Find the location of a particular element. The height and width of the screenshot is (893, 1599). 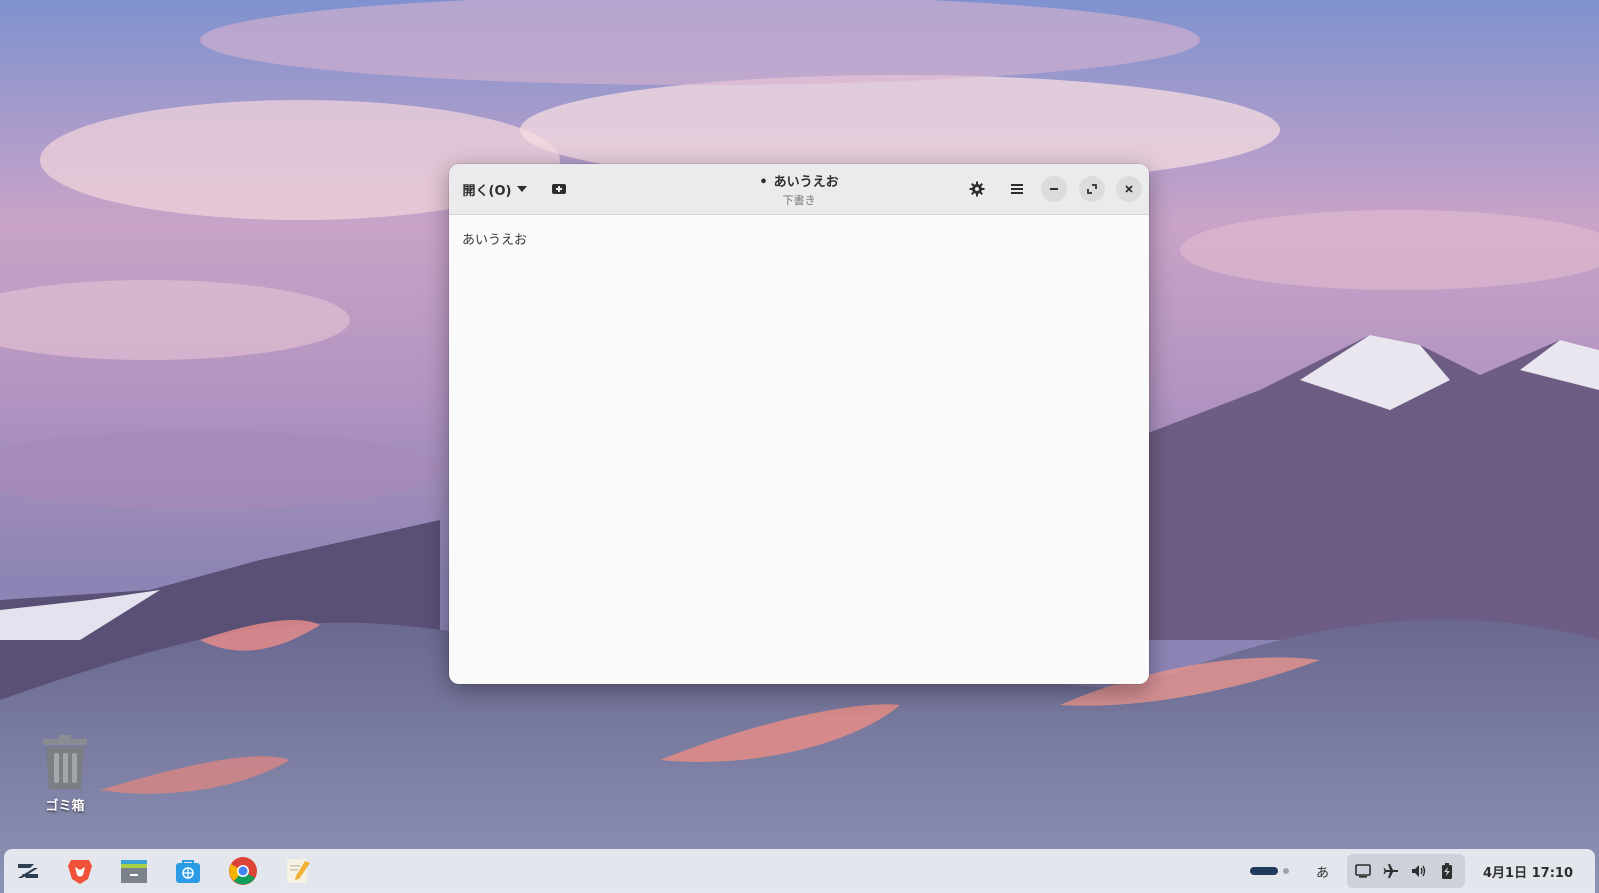

gear-icon is located at coordinates (977, 189).